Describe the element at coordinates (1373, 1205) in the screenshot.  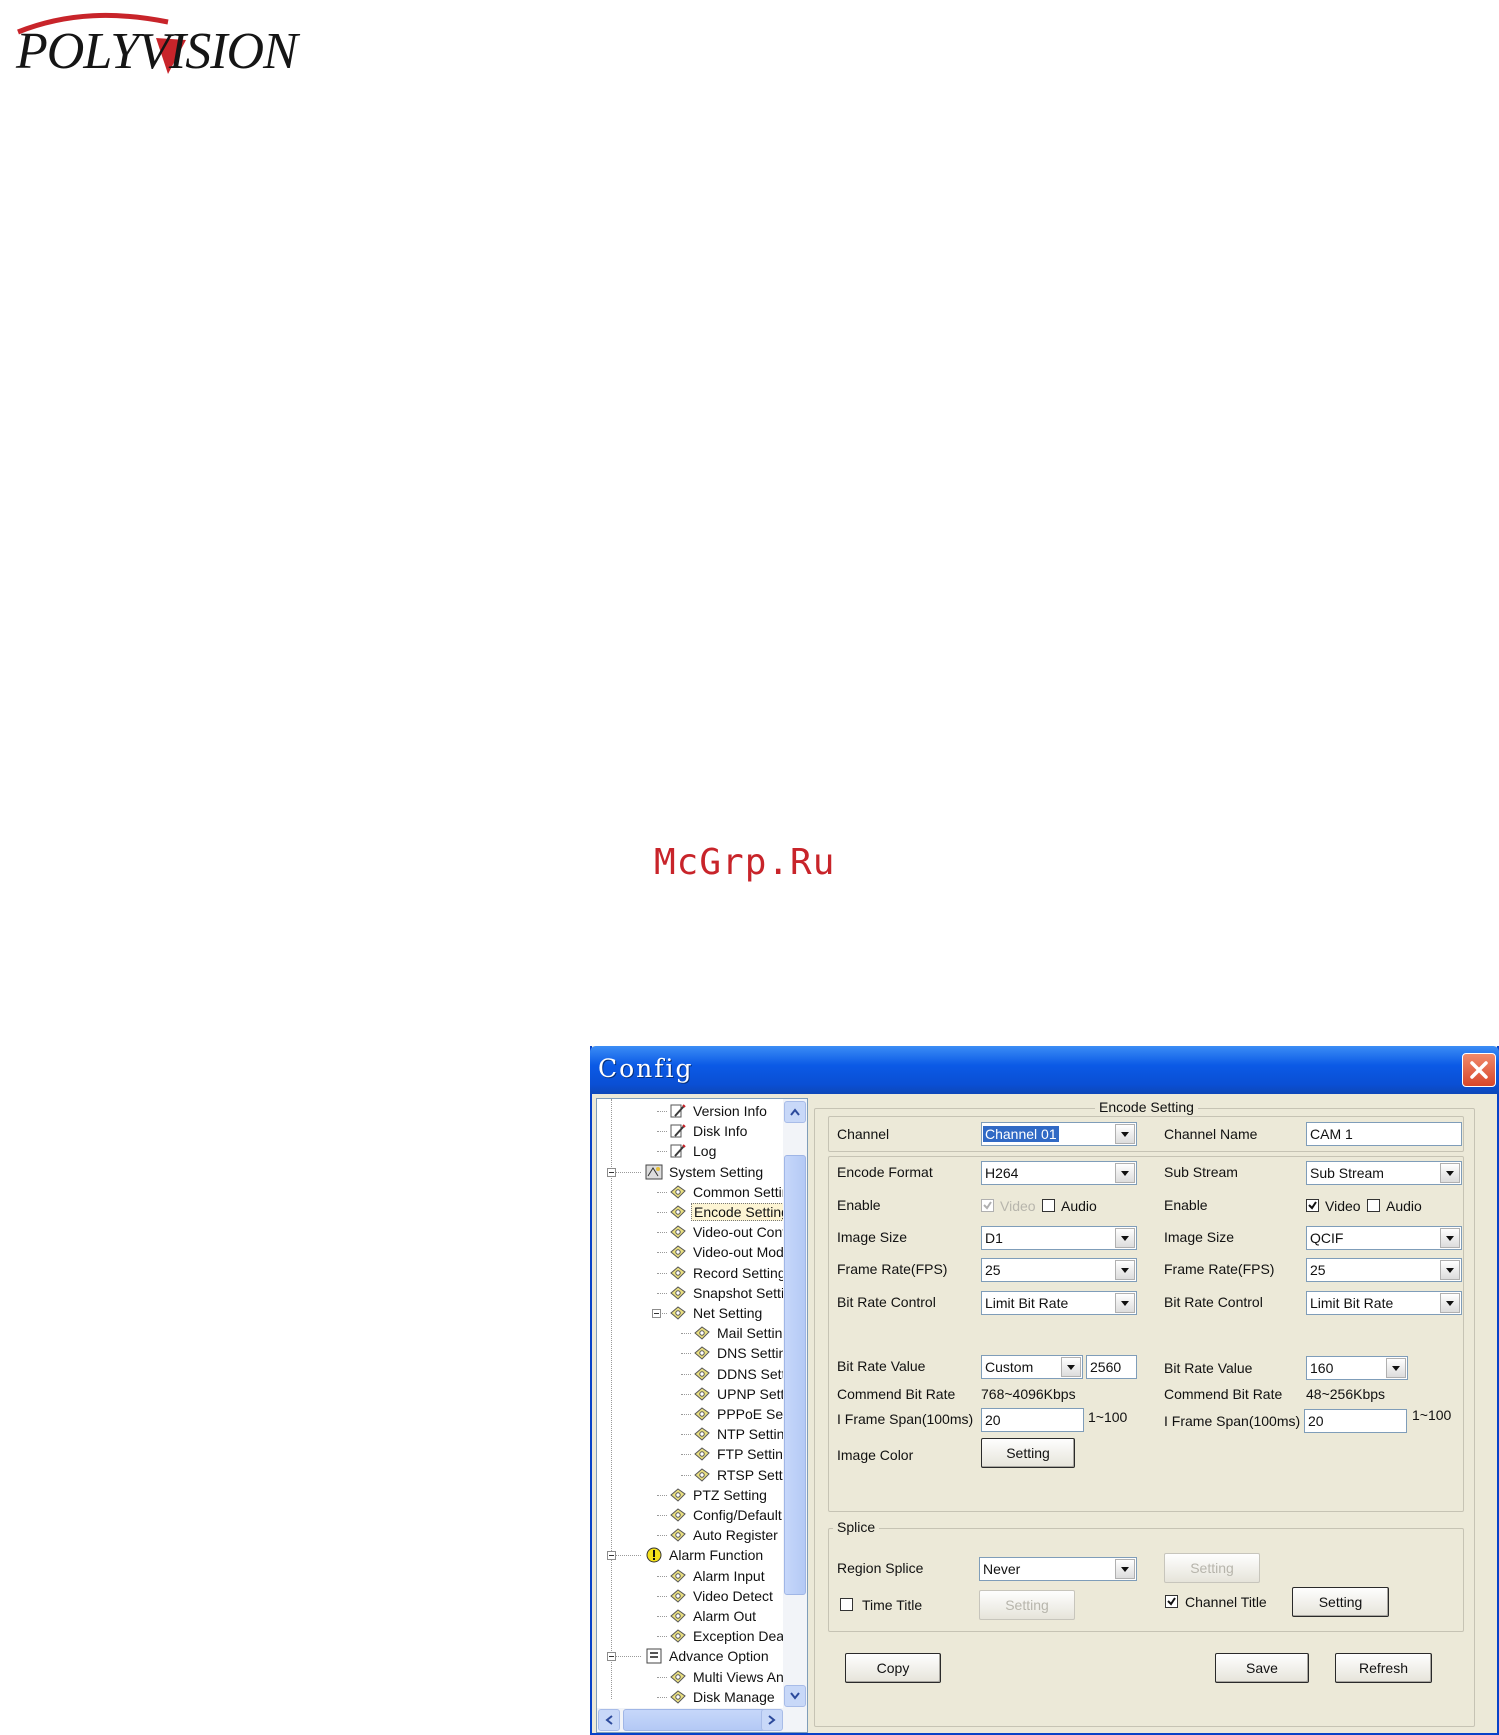
I see `sub-audio-checkbox` at that location.